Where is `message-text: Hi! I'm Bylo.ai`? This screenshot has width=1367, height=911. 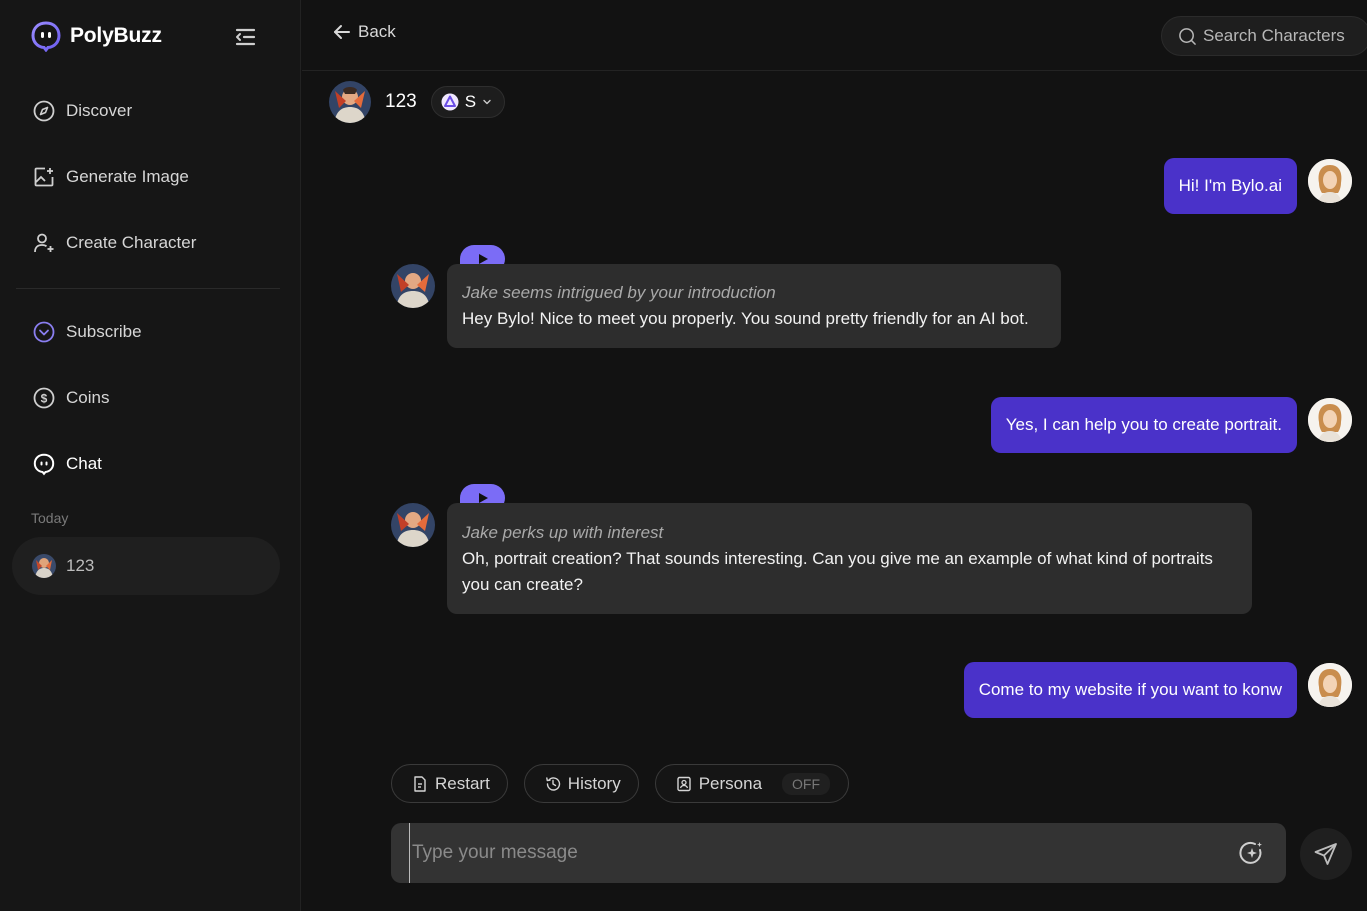
message-text: Hi! I'm Bylo.ai is located at coordinates (1230, 185).